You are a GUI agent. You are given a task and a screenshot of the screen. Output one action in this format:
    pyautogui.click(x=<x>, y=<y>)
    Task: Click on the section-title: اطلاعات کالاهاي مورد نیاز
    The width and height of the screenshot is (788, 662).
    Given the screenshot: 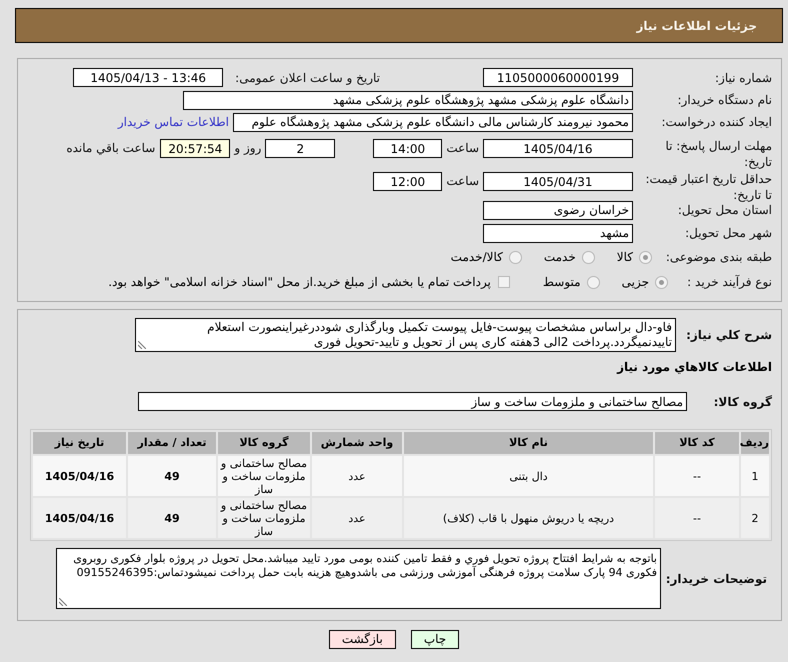 What is the action you would take?
    pyautogui.click(x=694, y=367)
    